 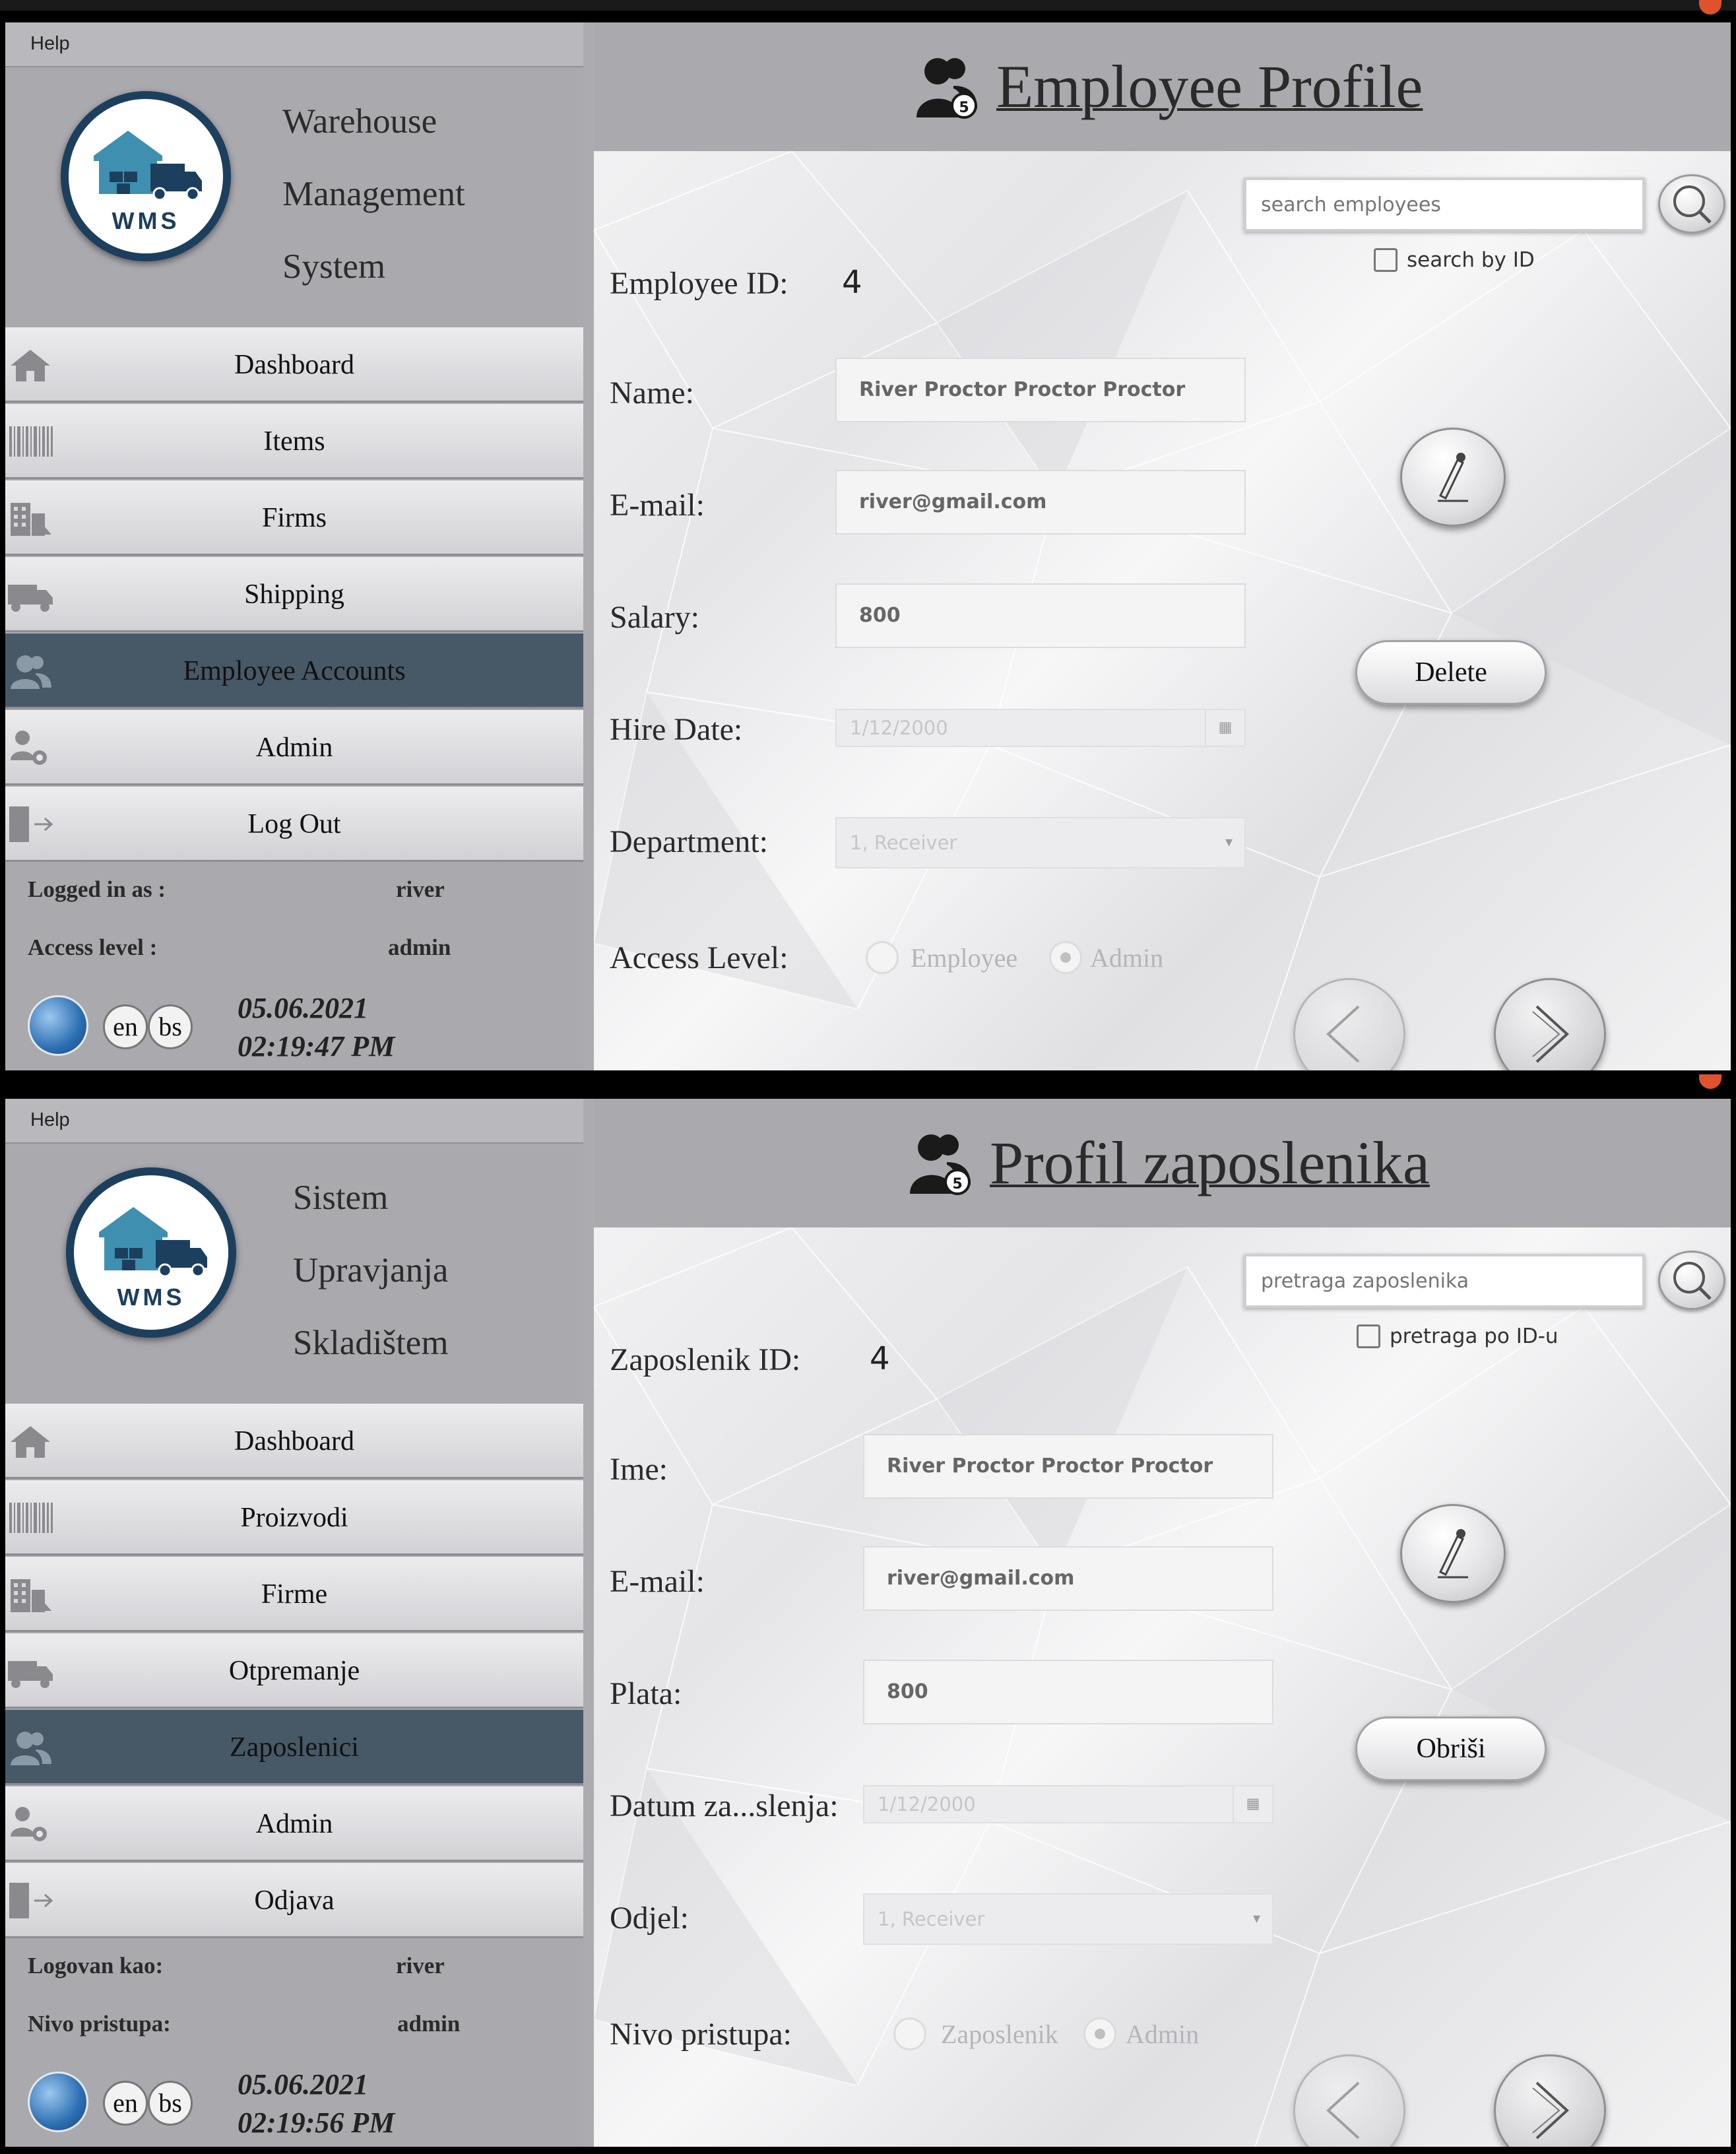 I want to click on nav-firms: Firms, so click(x=294, y=518).